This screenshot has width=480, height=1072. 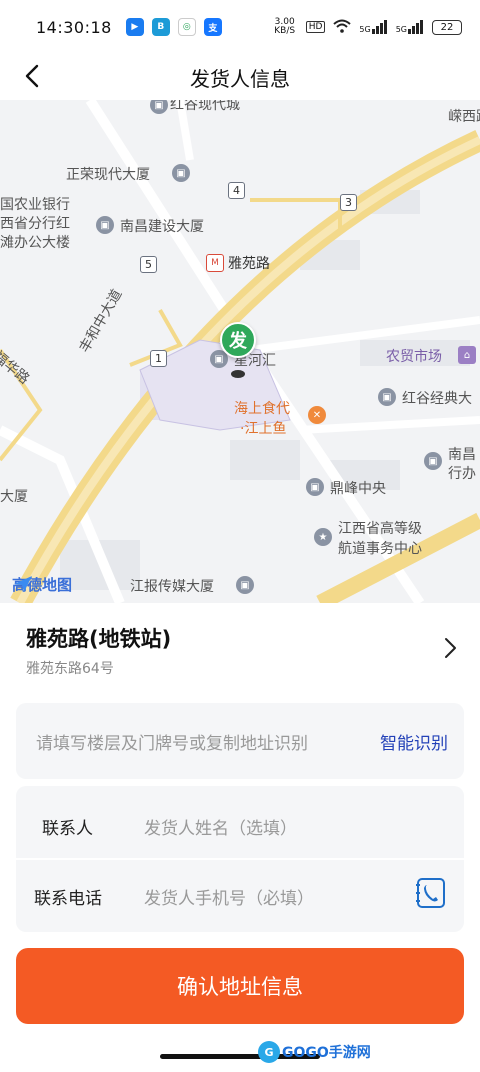 What do you see at coordinates (160, 27) in the screenshot?
I see `boss-app-icon: B` at bounding box center [160, 27].